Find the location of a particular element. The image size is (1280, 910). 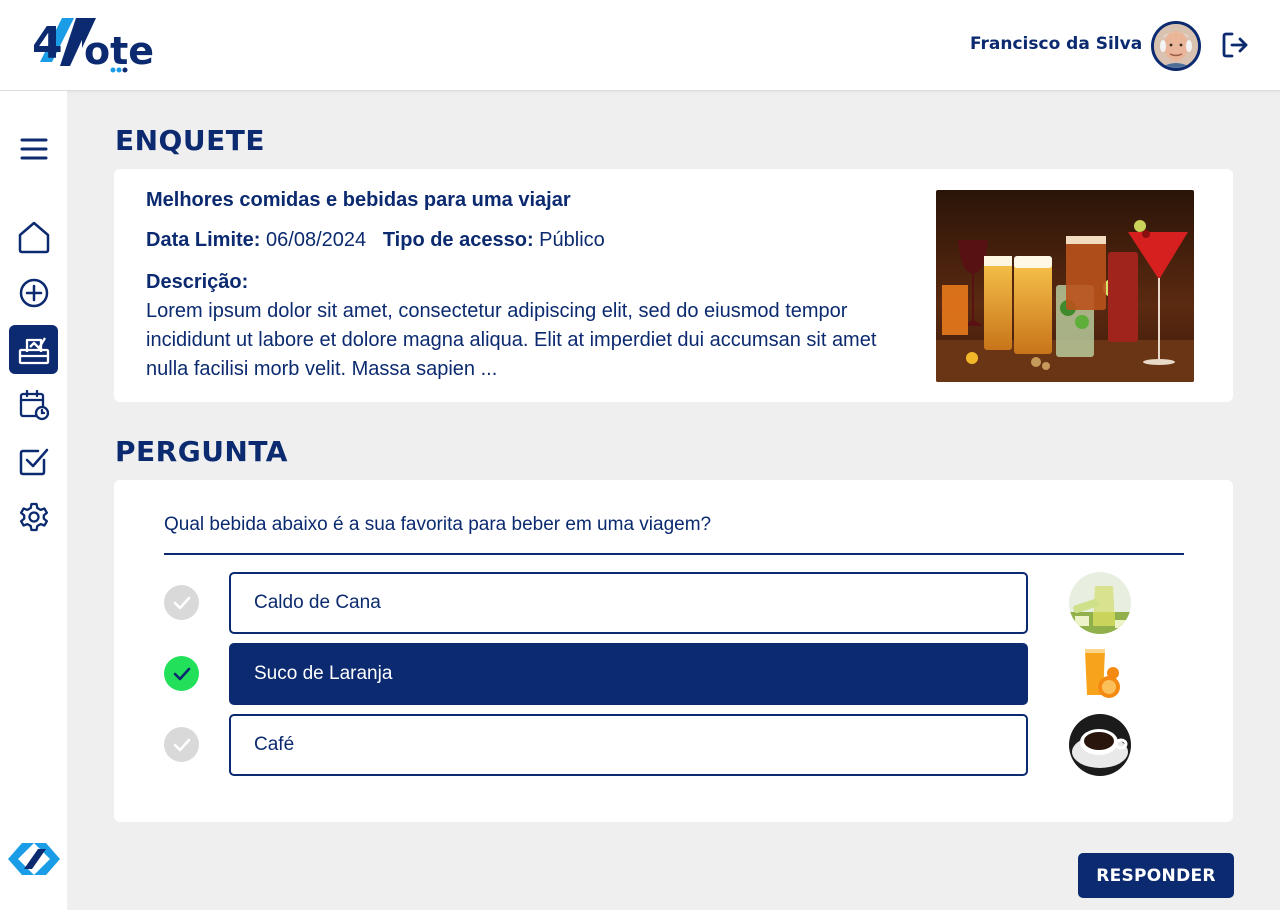

coffee-cup-thumbnail is located at coordinates (1100, 745).